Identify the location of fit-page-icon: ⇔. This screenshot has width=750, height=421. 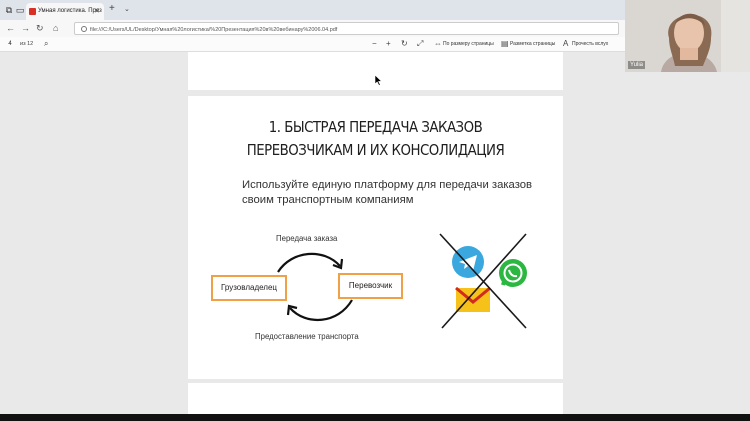
(438, 44).